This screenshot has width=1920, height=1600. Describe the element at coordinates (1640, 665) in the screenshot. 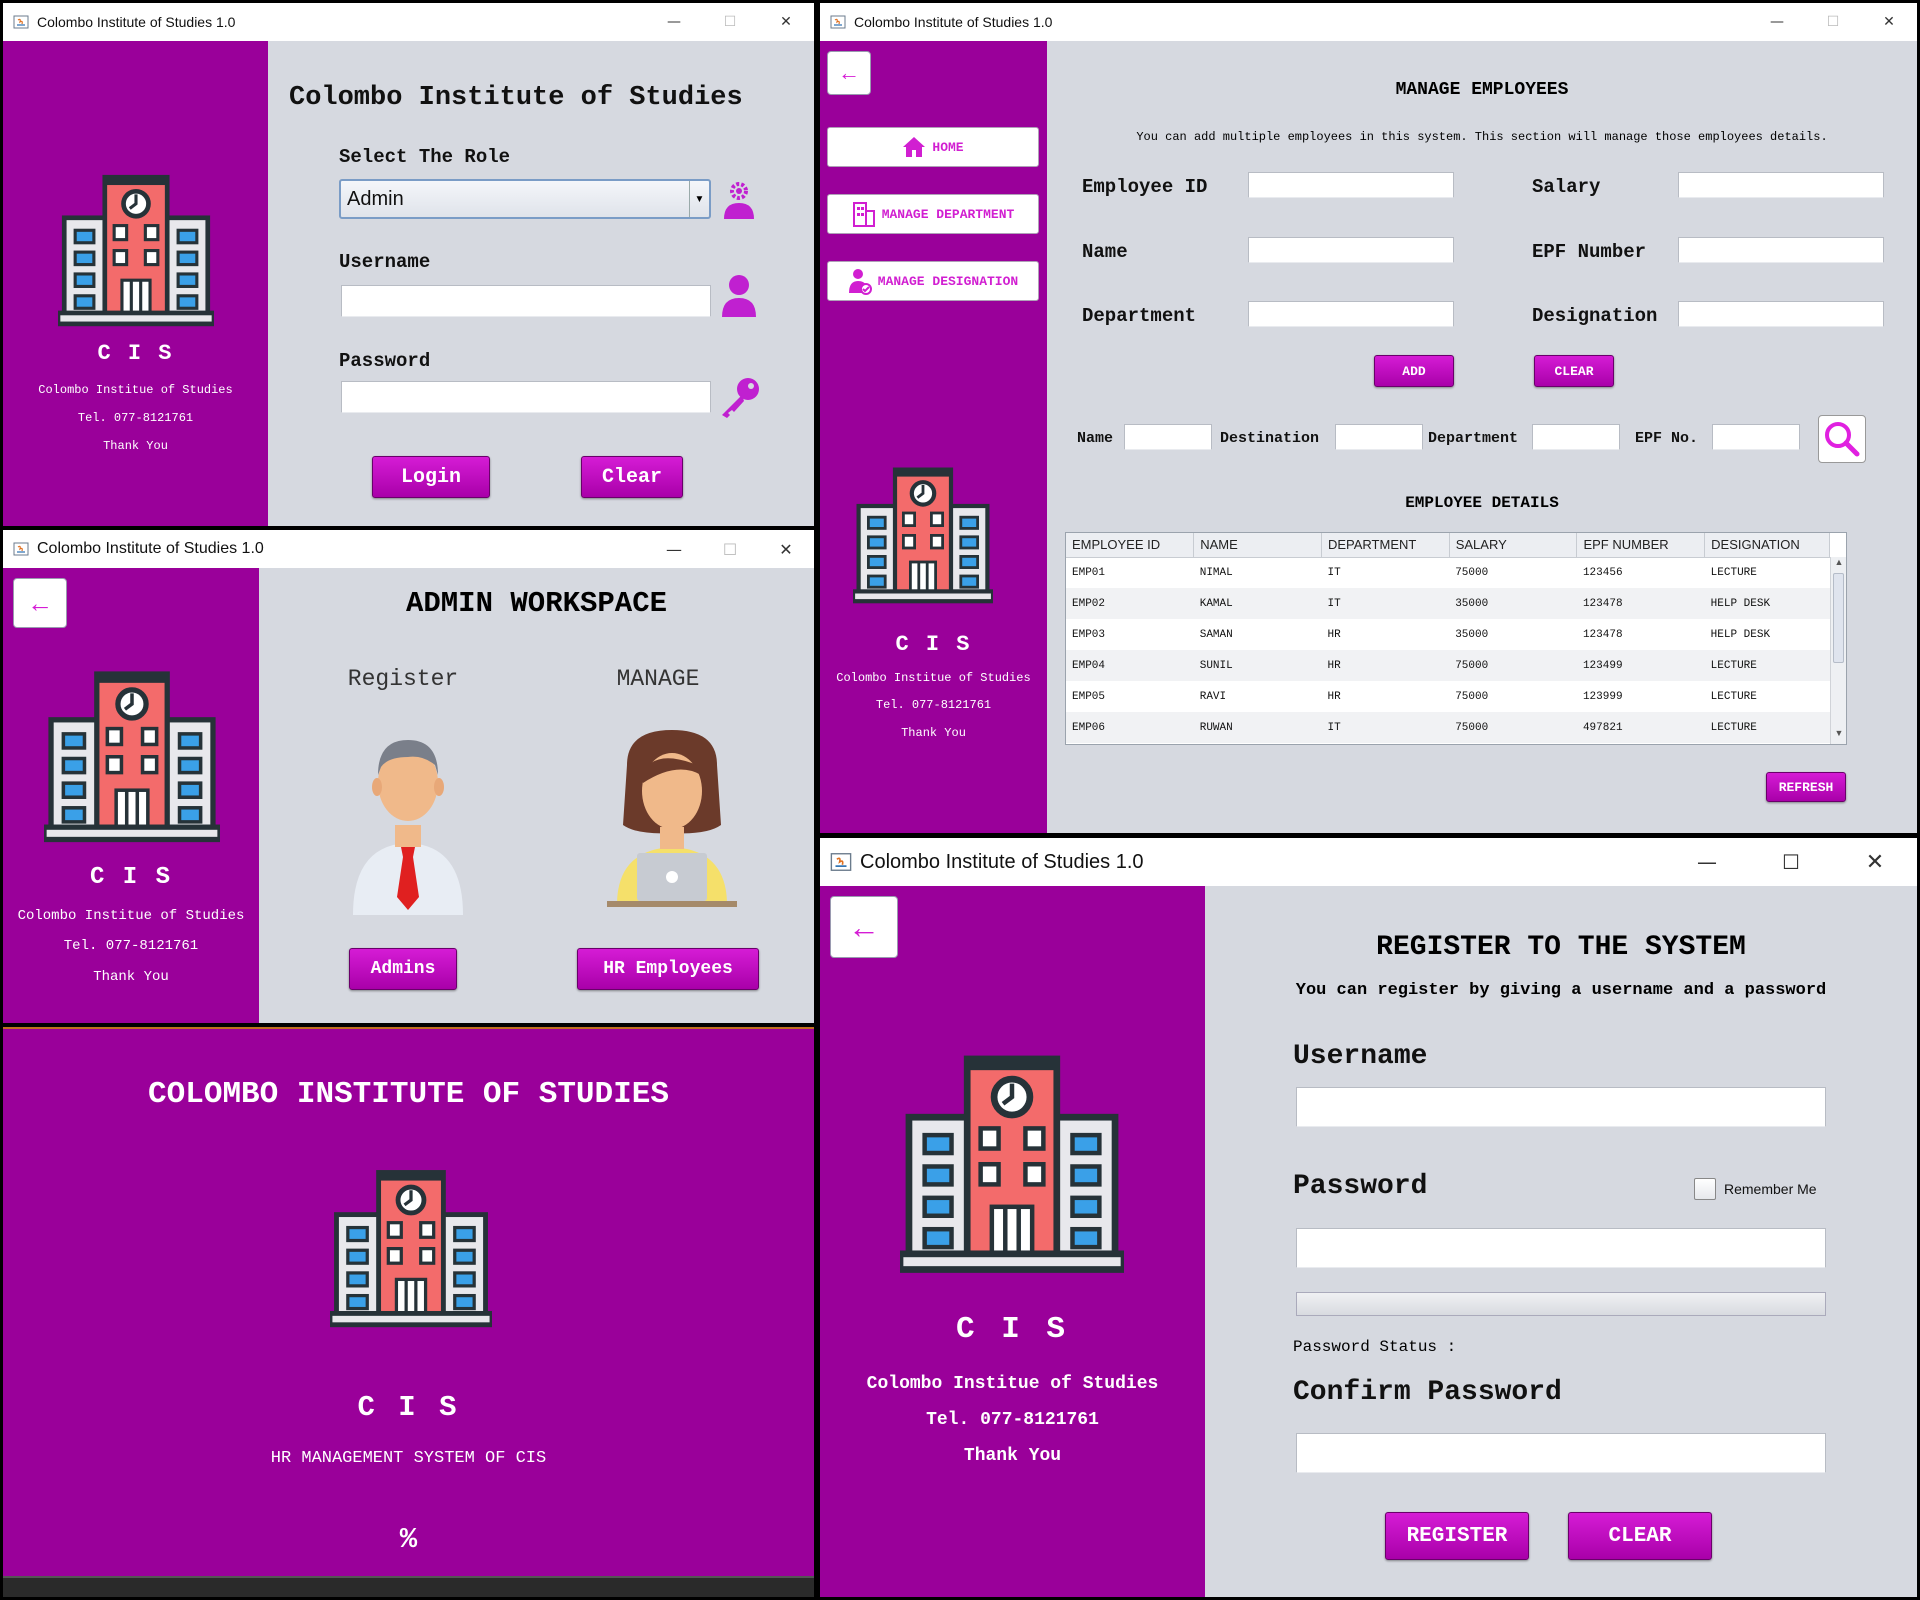

I see `table-cell: 123499` at that location.